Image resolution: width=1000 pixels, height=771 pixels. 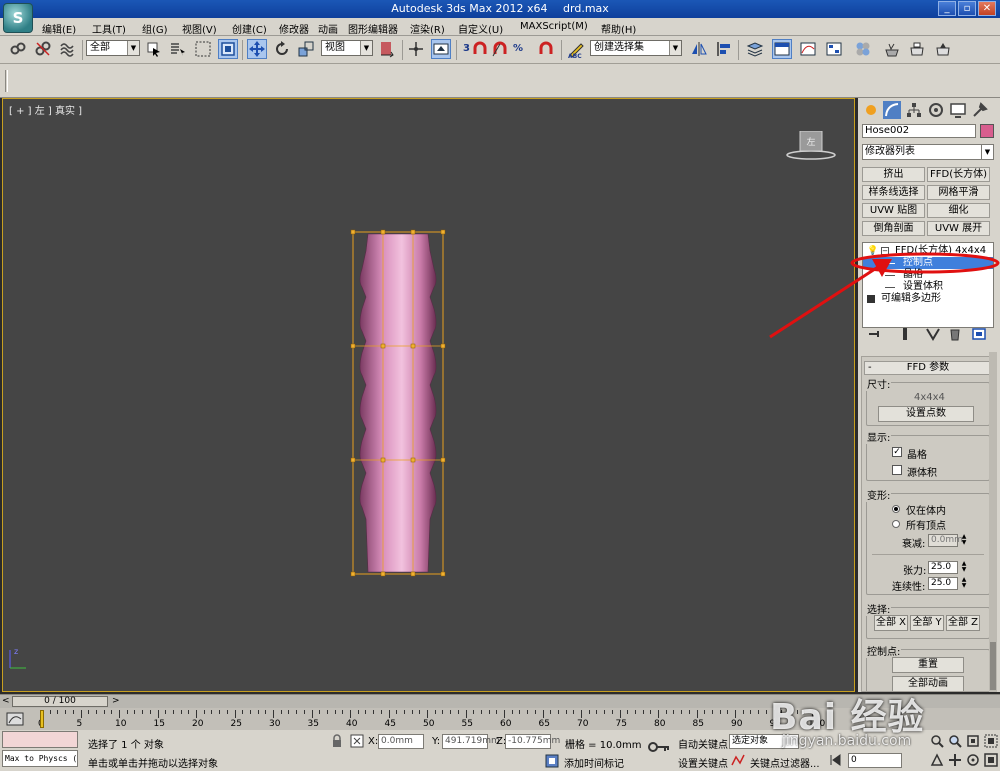 What do you see at coordinates (282, 49) in the screenshot?
I see `rotate-icon` at bounding box center [282, 49].